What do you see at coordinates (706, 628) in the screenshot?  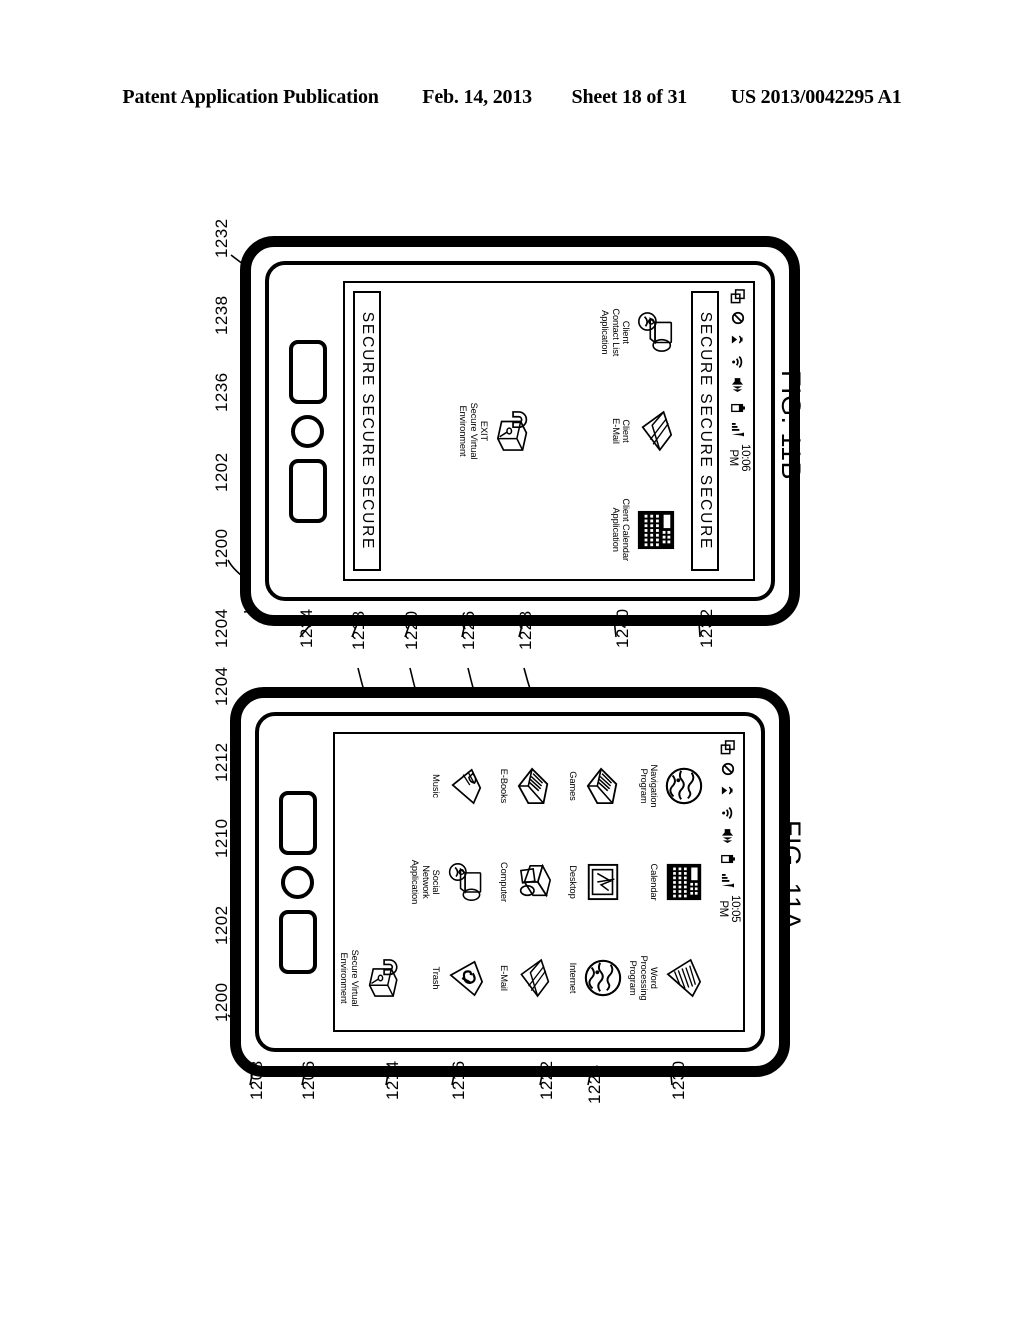 I see `ref-numeral-1232-b: 1232` at bounding box center [706, 628].